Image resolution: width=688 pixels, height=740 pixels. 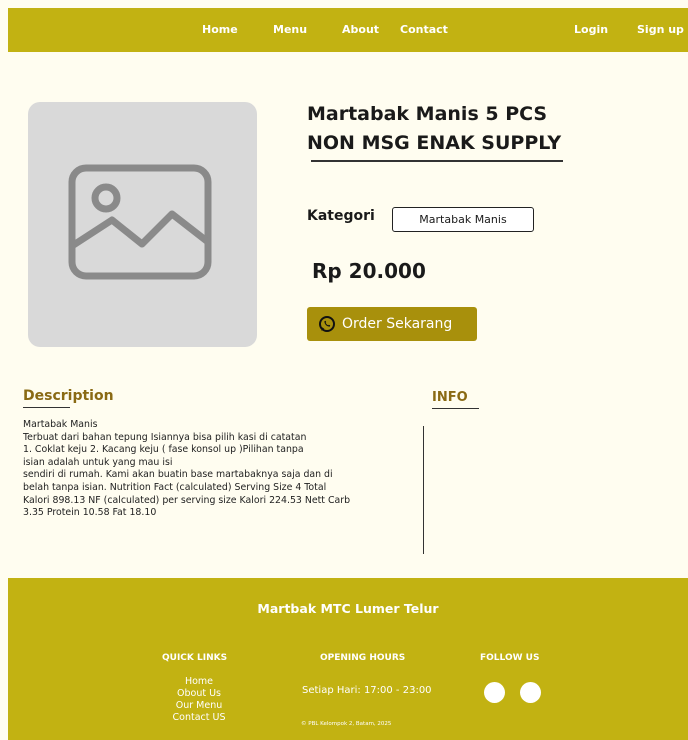 What do you see at coordinates (437, 161) in the screenshot?
I see `title-divider` at bounding box center [437, 161].